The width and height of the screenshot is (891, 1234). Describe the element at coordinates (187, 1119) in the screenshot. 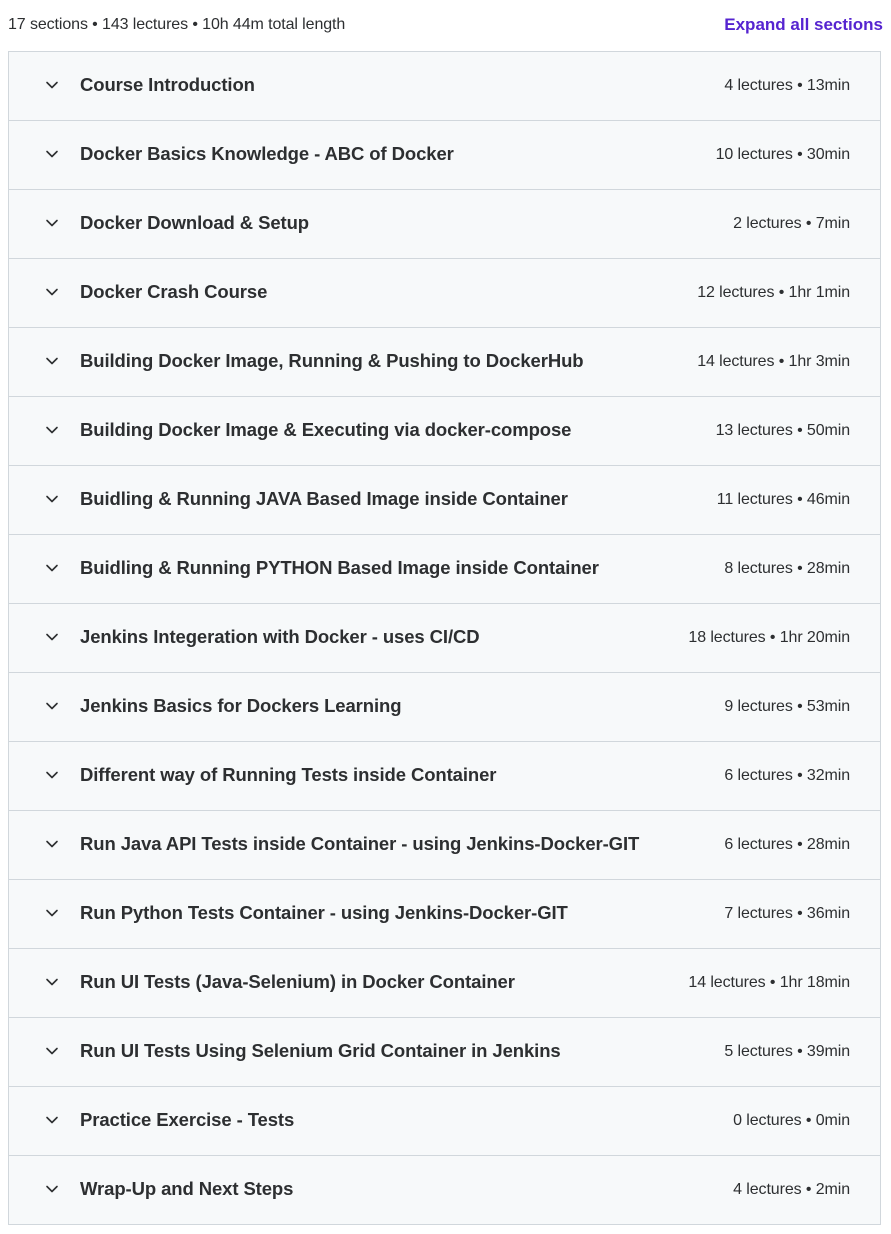

I see `section-title: Practice Exercise - Tests` at that location.